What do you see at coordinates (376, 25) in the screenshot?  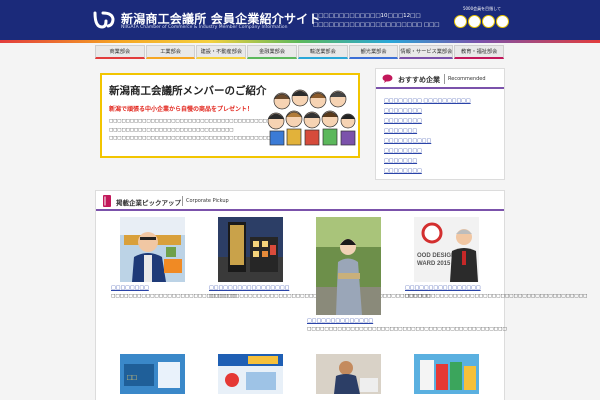 I see `header-info-line-2: □□□□□□□□□□□□□□□□□□□□□ □□□` at bounding box center [376, 25].